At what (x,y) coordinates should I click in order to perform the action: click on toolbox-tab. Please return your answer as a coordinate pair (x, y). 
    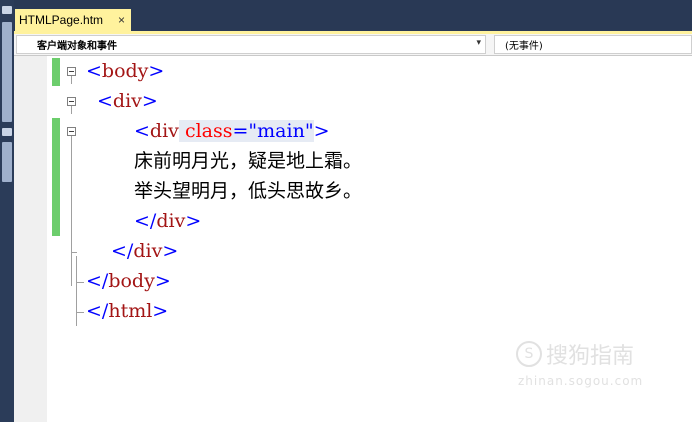
    Looking at the image, I should click on (7, 72).